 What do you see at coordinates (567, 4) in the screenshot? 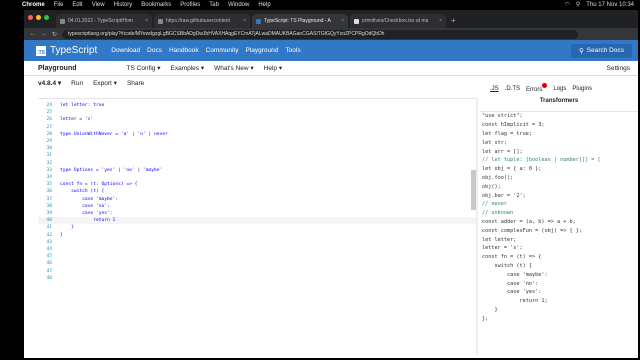
I see `wifi-icon: ◠` at bounding box center [567, 4].